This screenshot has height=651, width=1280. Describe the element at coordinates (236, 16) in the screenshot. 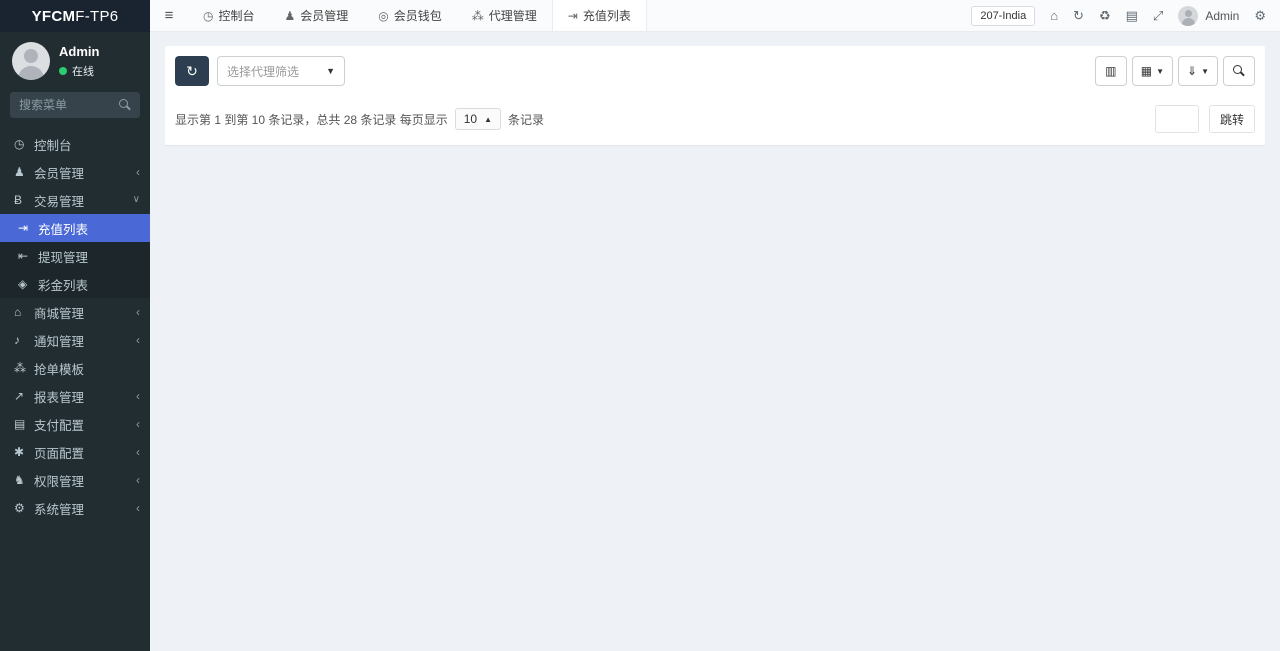

I see `tab-label: 控制台` at that location.